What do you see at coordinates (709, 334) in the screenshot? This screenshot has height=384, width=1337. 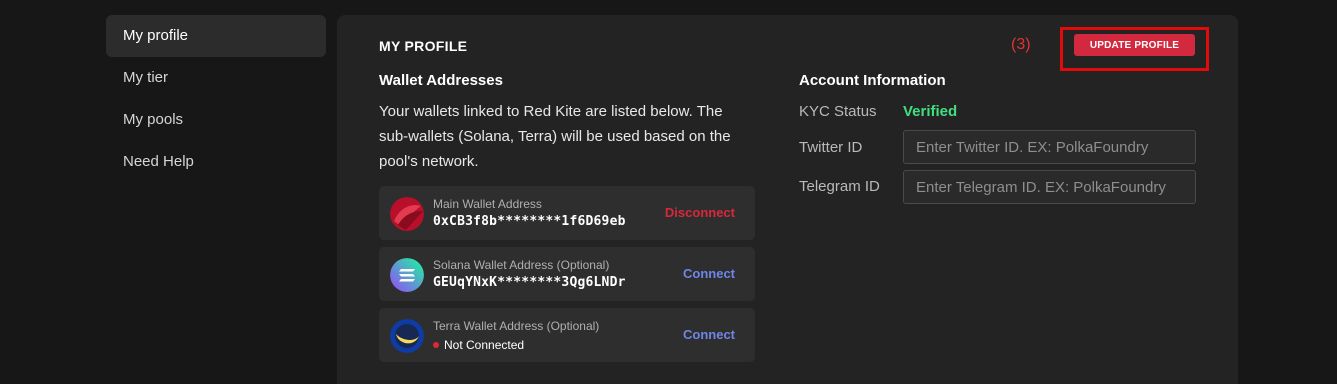 I see `connect-terra-button: Connect` at bounding box center [709, 334].